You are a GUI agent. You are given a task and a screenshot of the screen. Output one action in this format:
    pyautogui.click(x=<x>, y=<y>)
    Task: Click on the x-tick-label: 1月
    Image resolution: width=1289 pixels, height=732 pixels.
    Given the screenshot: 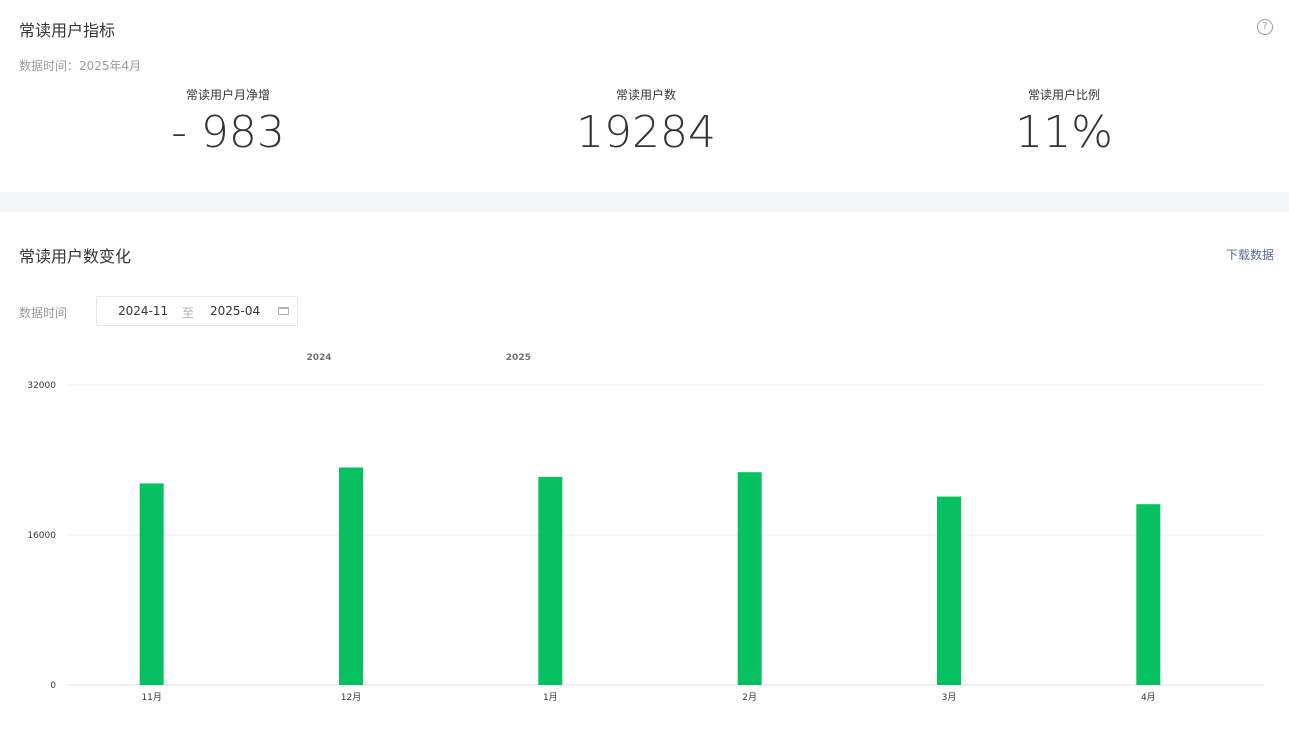 What is the action you would take?
    pyautogui.click(x=550, y=697)
    